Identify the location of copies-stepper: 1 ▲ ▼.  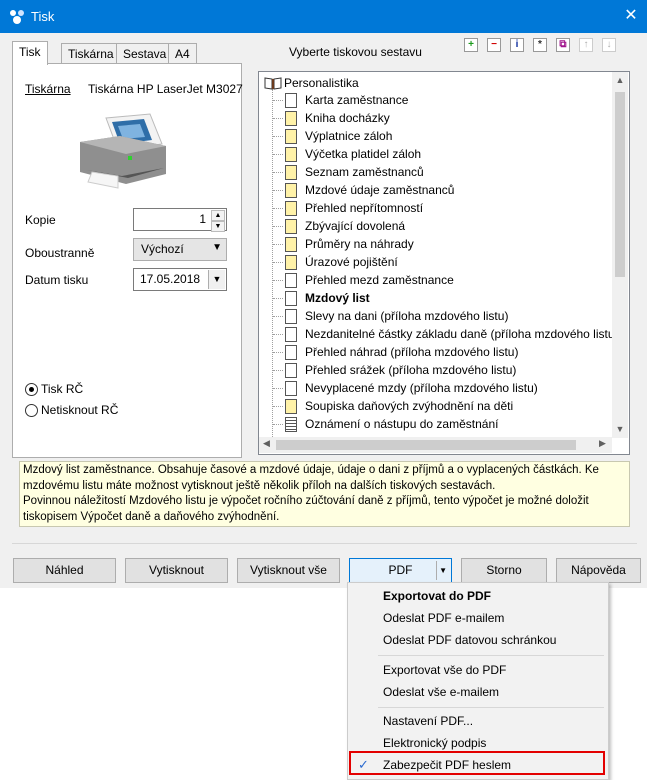
(180, 220).